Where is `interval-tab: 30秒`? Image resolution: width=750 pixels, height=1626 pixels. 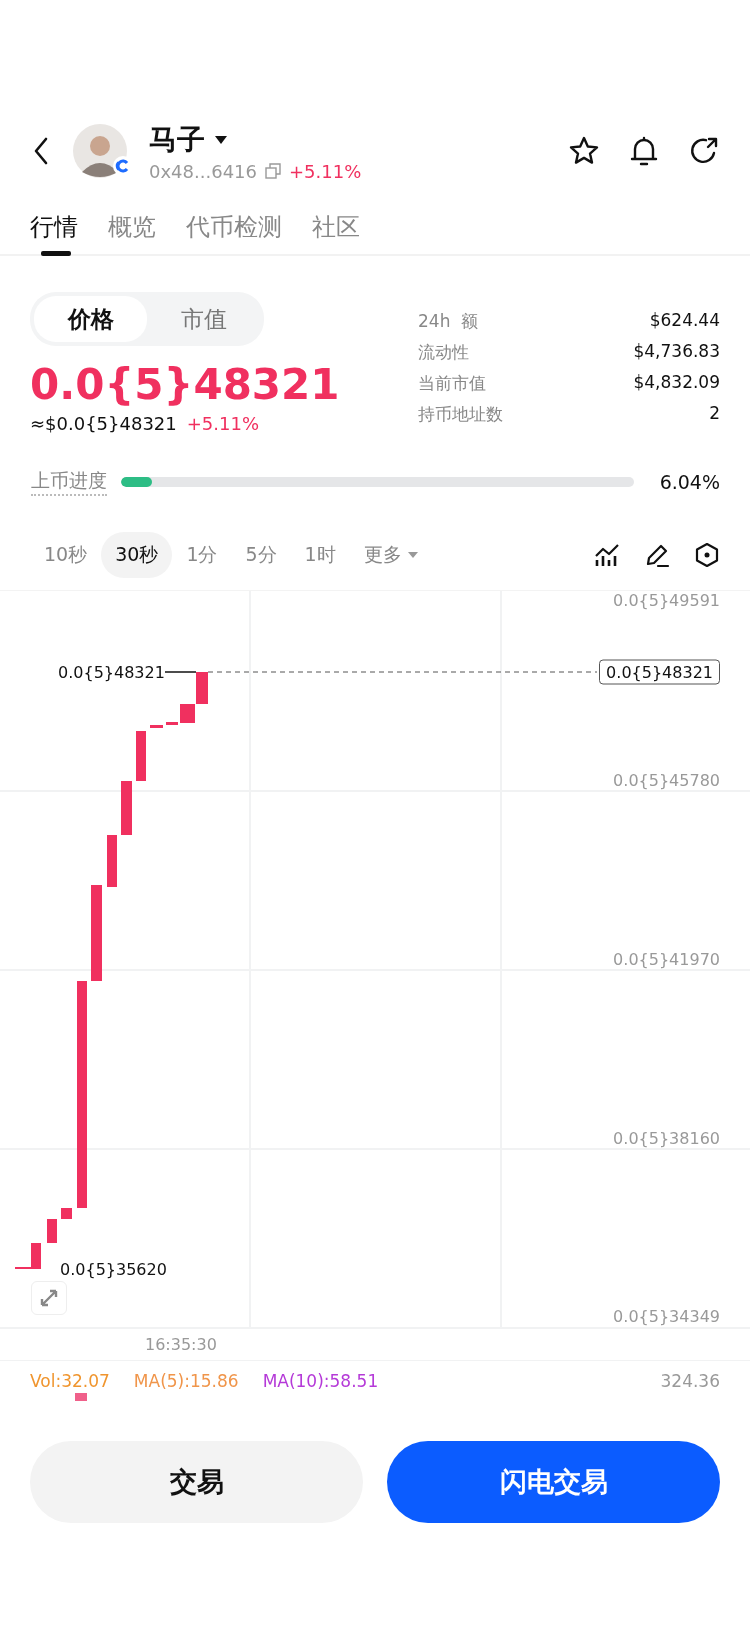
interval-tab: 30秒 is located at coordinates (137, 555).